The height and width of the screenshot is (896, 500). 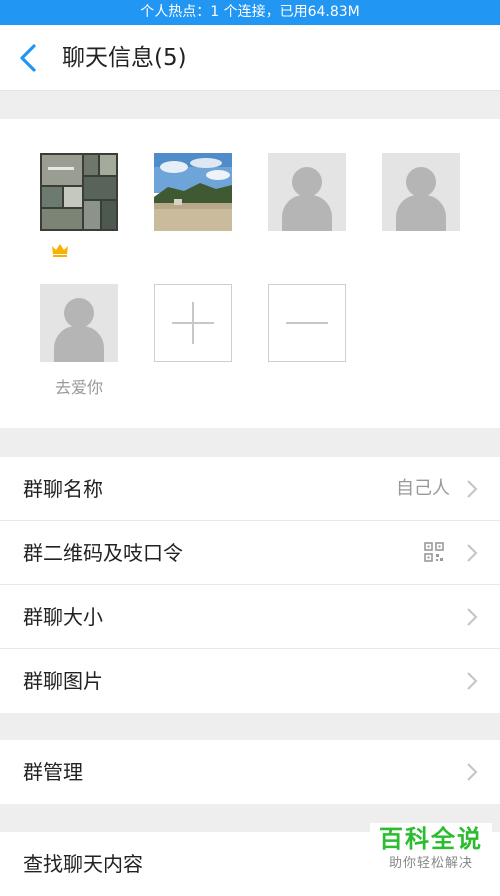 What do you see at coordinates (307, 323) in the screenshot?
I see `remove-member-button` at bounding box center [307, 323].